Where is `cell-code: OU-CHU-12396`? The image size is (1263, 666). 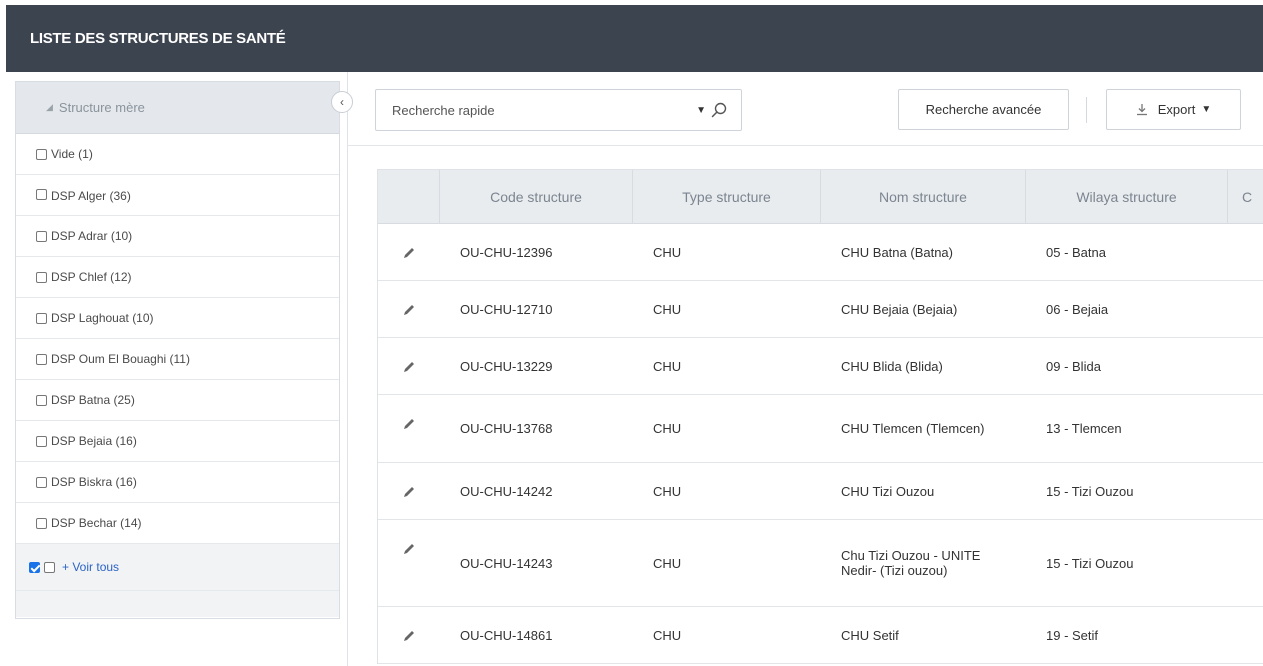 cell-code: OU-CHU-12396 is located at coordinates (506, 252).